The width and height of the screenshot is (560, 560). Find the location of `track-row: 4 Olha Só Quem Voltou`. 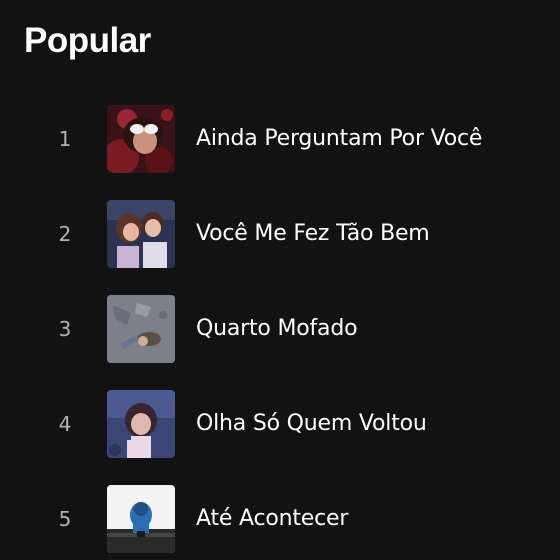

track-row: 4 Olha Só Quem Voltou is located at coordinates (280, 424).